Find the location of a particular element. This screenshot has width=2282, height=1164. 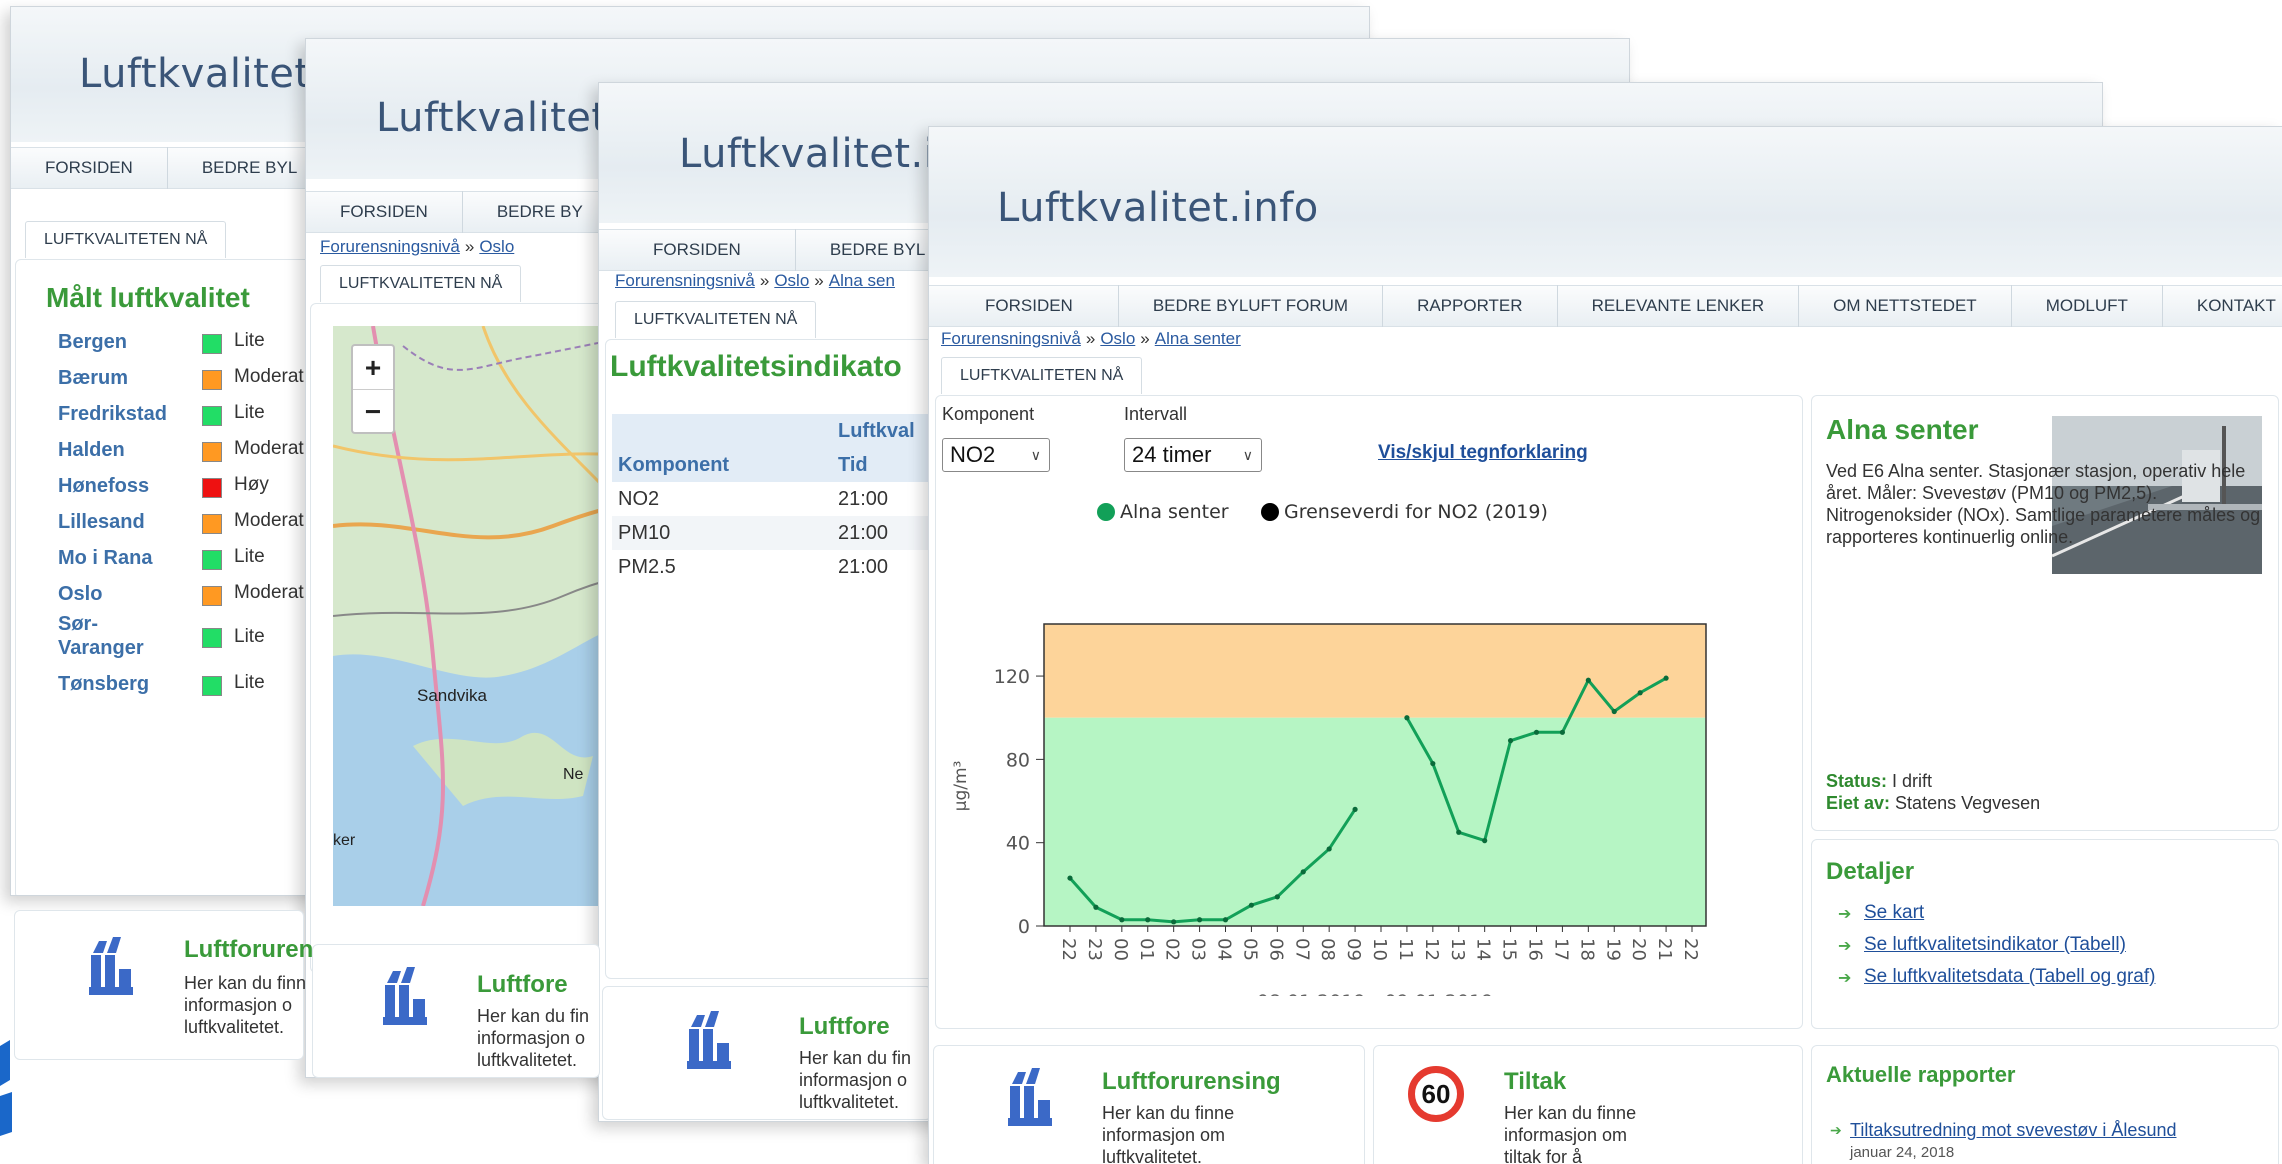

x-tick-label: 01 is located at coordinates (1146, 949).